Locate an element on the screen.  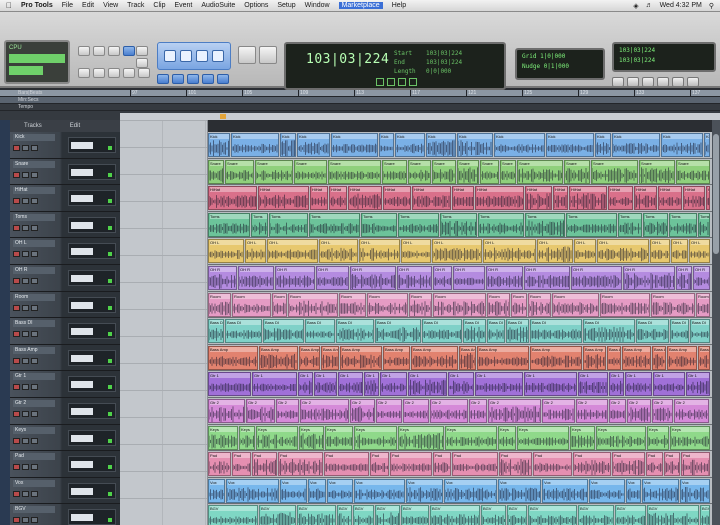
shuffle-mode-button is located at coordinates (84, 51).